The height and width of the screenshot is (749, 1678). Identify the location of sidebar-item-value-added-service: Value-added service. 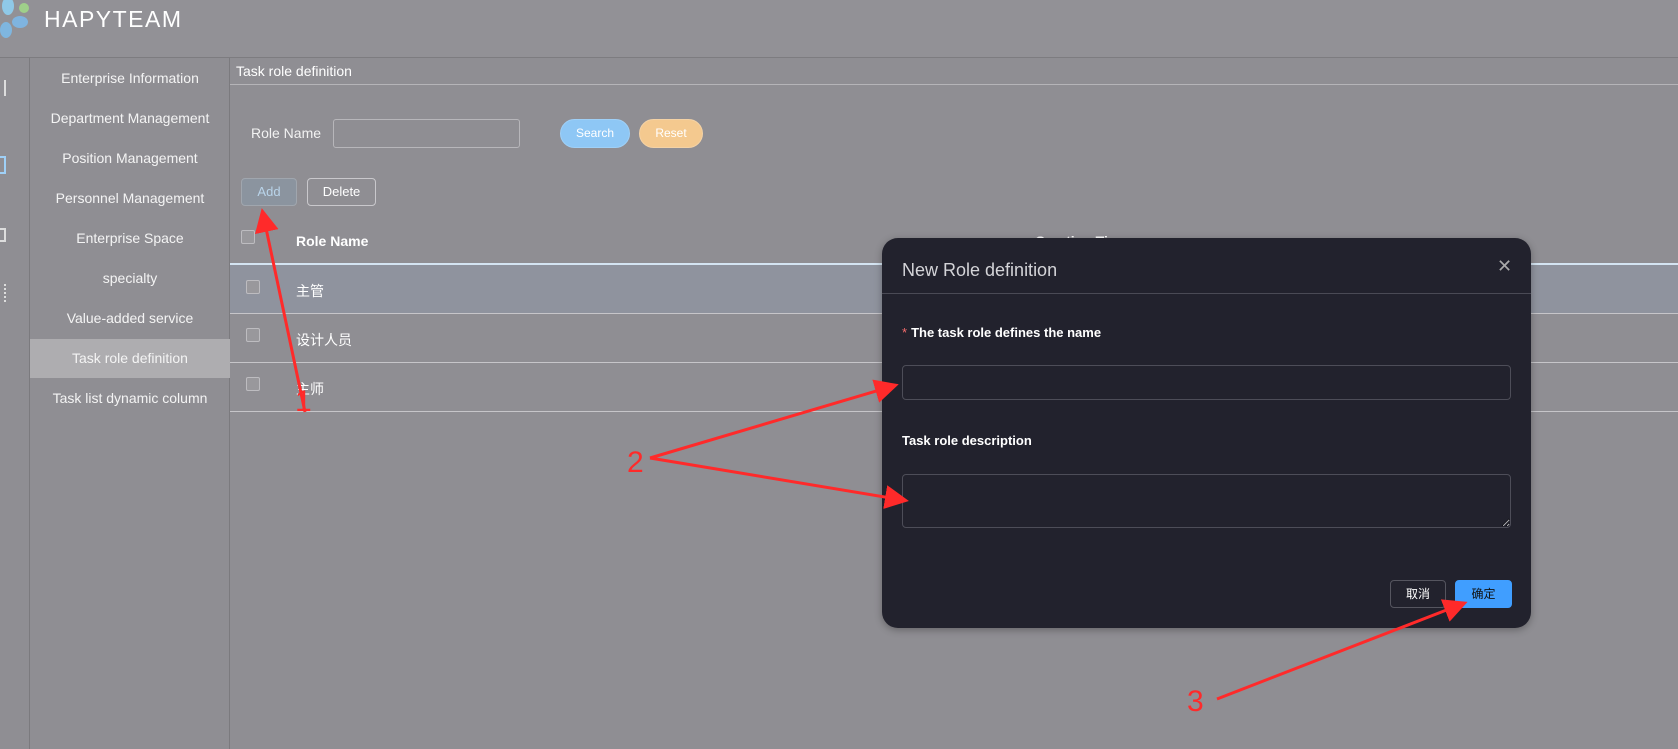
(130, 318).